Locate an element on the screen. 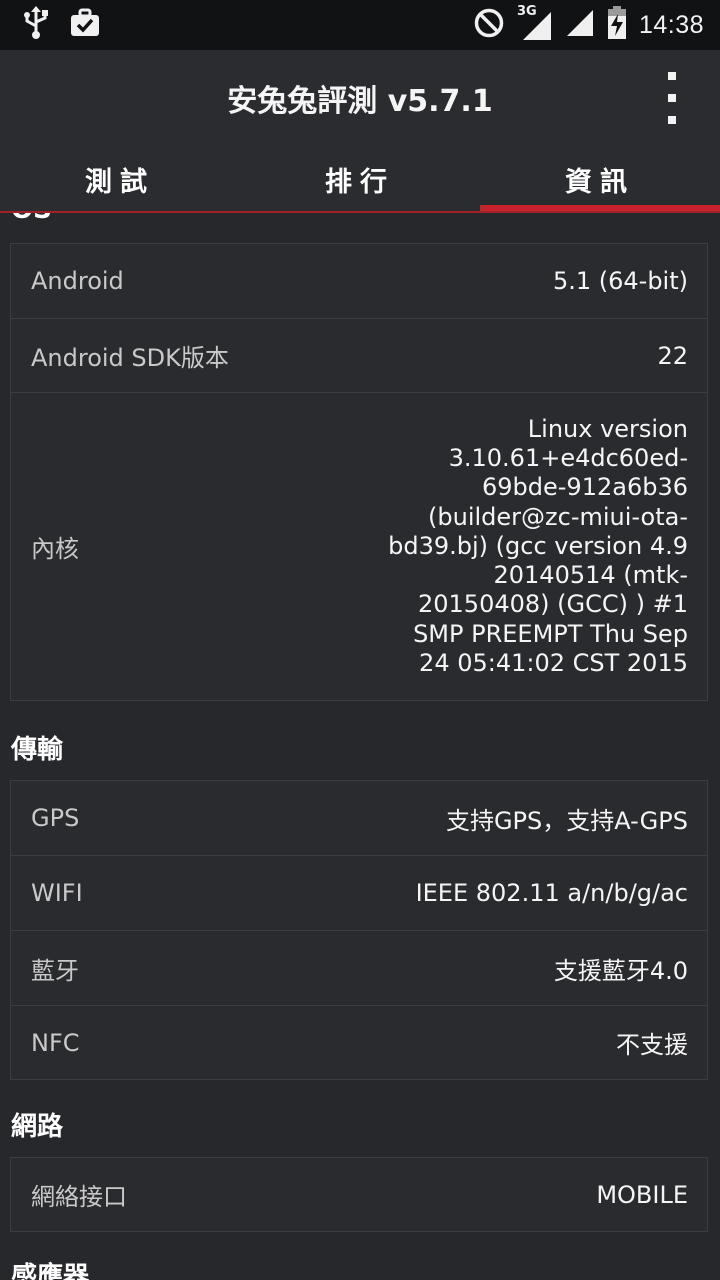 The width and height of the screenshot is (720, 1280). app-title: 安兔兔評測 v5.7.1 is located at coordinates (360, 101).